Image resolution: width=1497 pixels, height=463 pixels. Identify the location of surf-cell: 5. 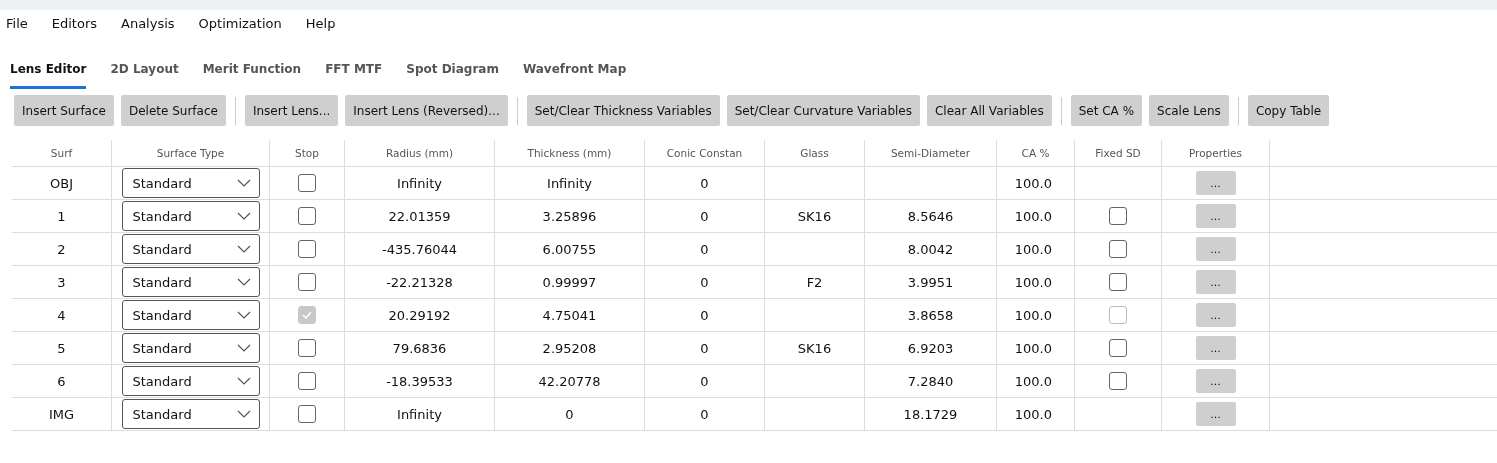
(61, 348).